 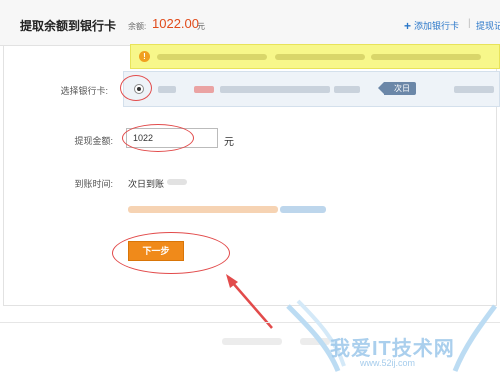 What do you see at coordinates (388, 363) in the screenshot?
I see `watermark-url: www.52ij.com` at bounding box center [388, 363].